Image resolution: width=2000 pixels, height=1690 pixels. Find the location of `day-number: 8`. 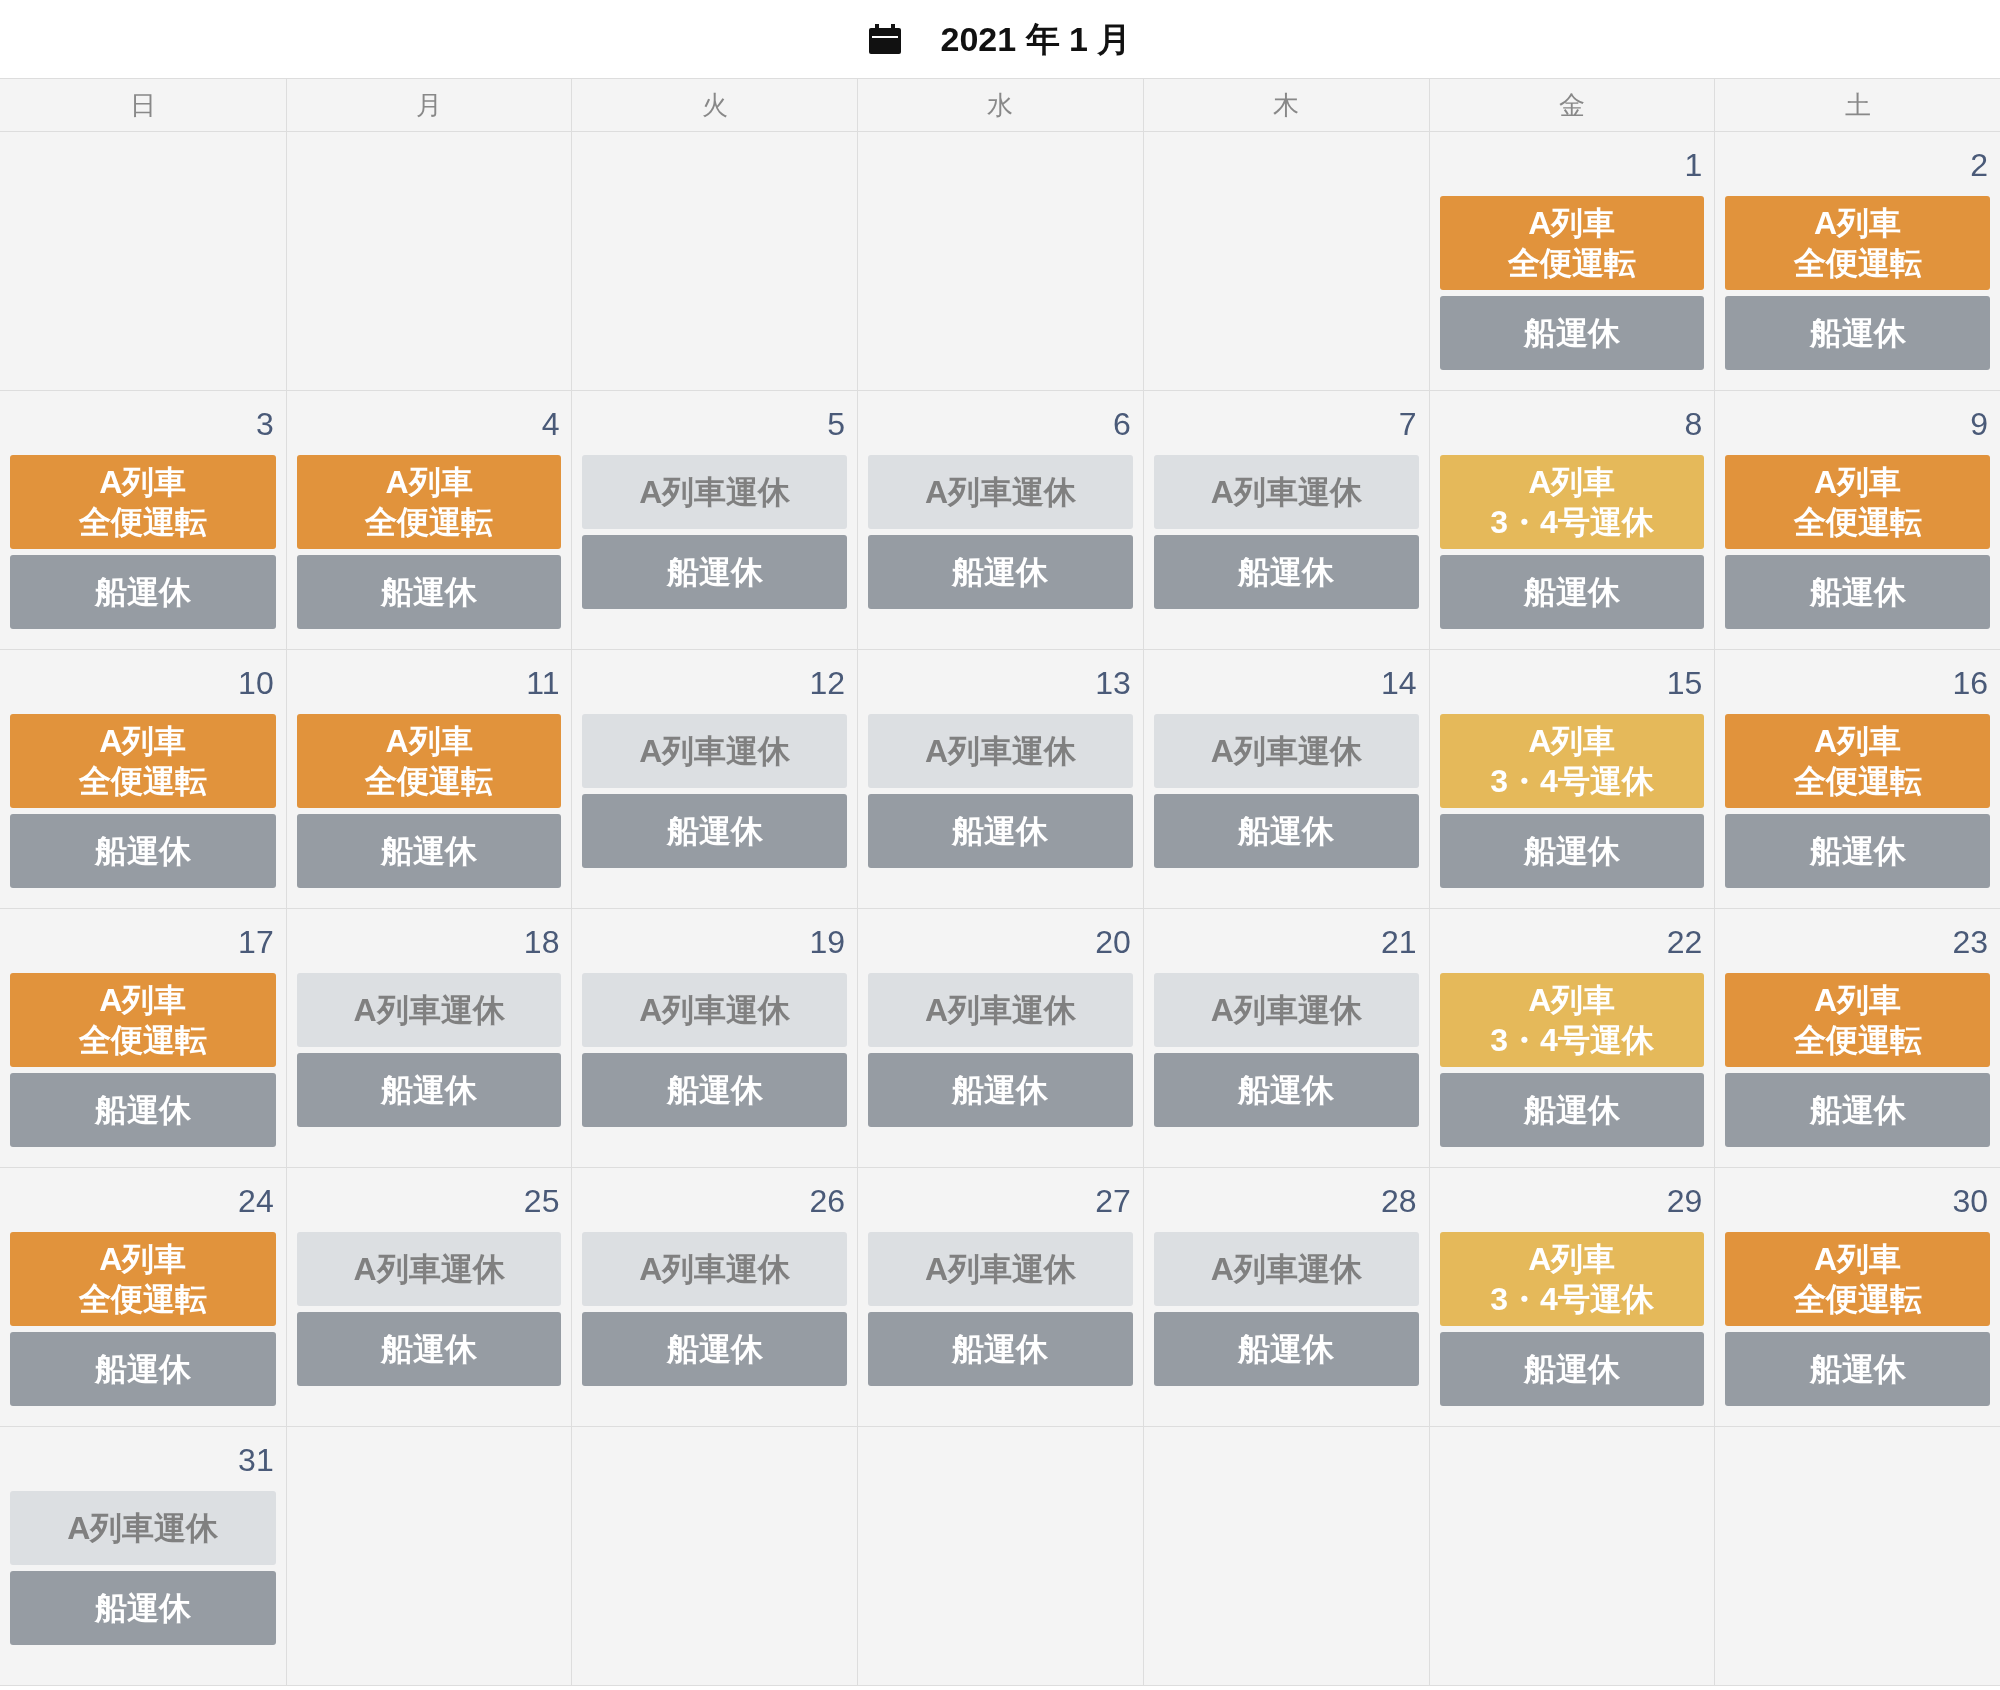

day-number: 8 is located at coordinates (1693, 424).